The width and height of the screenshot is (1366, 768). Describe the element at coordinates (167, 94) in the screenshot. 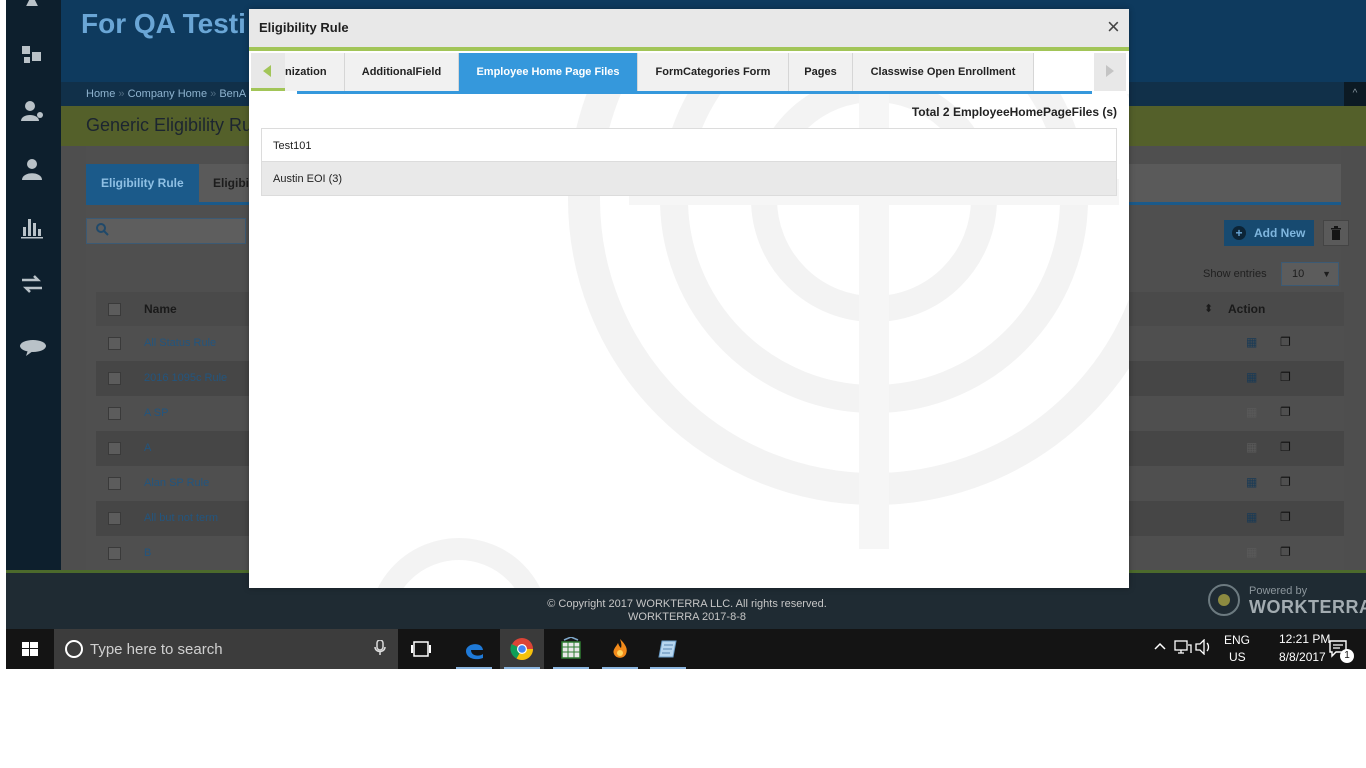

I see `breadcrumb-company-home: Company Home` at that location.